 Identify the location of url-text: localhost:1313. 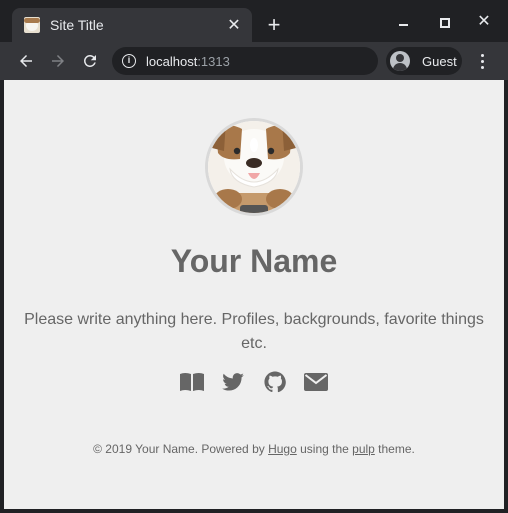
(188, 61).